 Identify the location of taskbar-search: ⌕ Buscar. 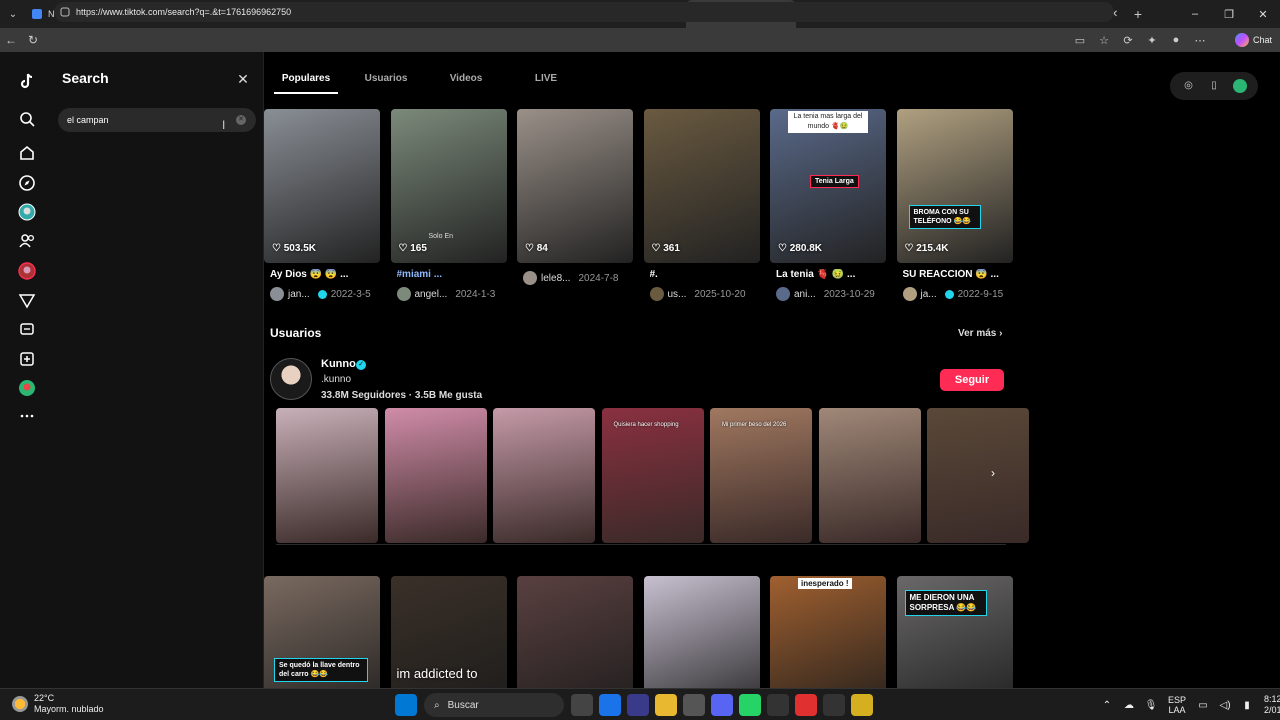
(494, 705).